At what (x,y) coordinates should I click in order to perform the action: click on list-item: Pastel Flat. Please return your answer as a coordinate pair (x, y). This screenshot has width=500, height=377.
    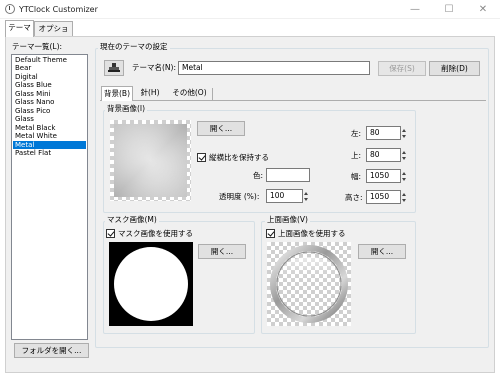
    Looking at the image, I should click on (49, 153).